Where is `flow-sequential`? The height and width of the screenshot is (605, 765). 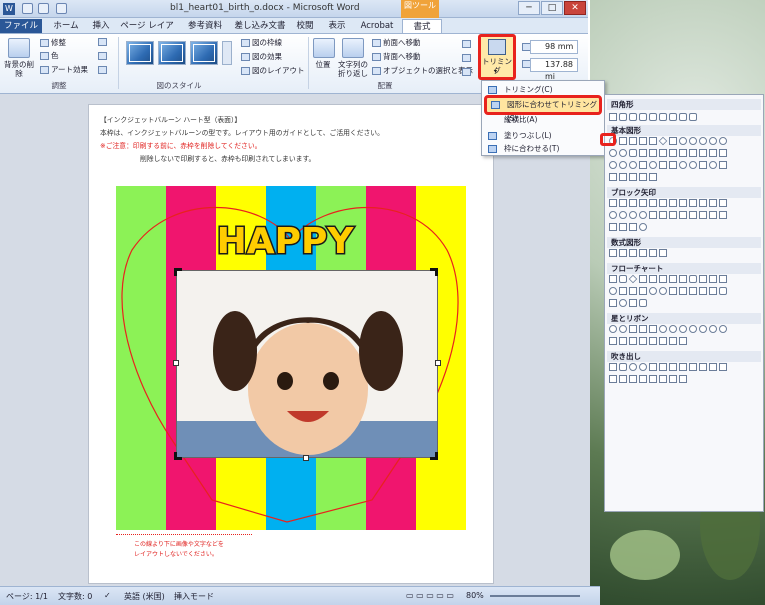 flow-sequential is located at coordinates (613, 303).